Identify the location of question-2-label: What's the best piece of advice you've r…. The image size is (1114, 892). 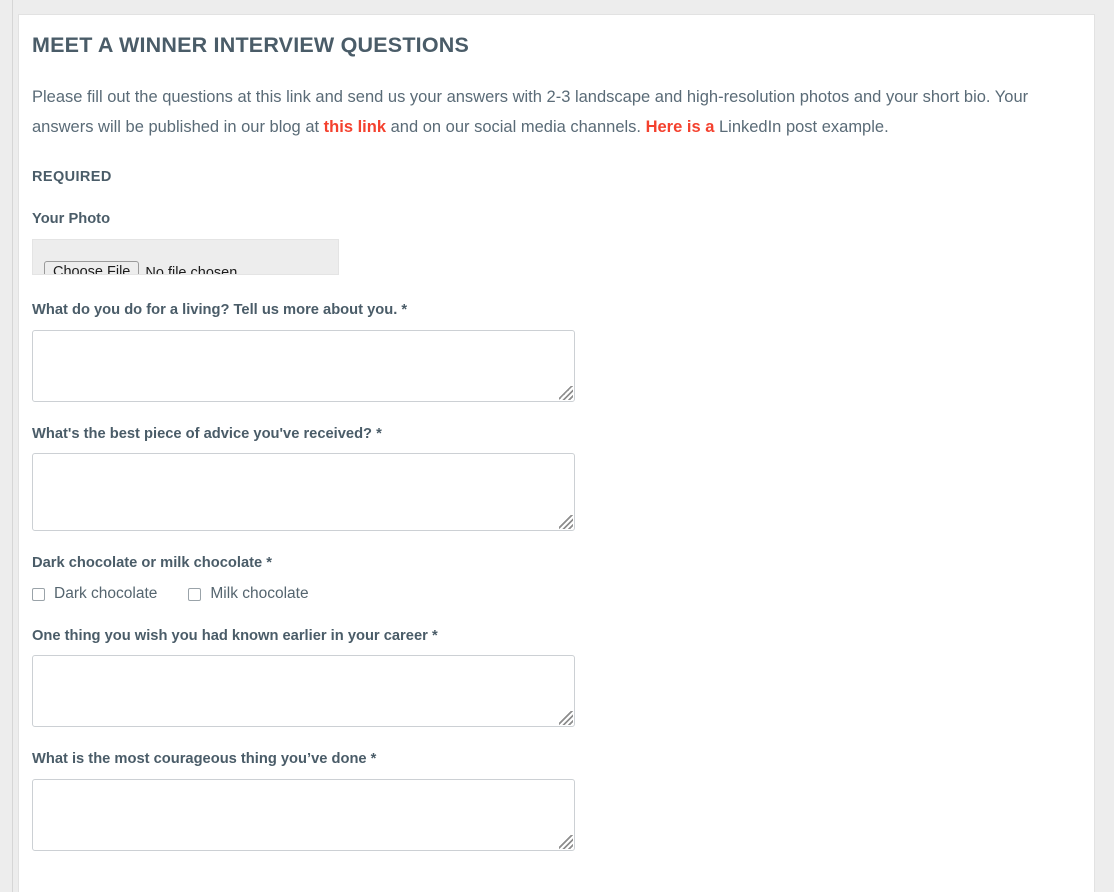
(548, 435).